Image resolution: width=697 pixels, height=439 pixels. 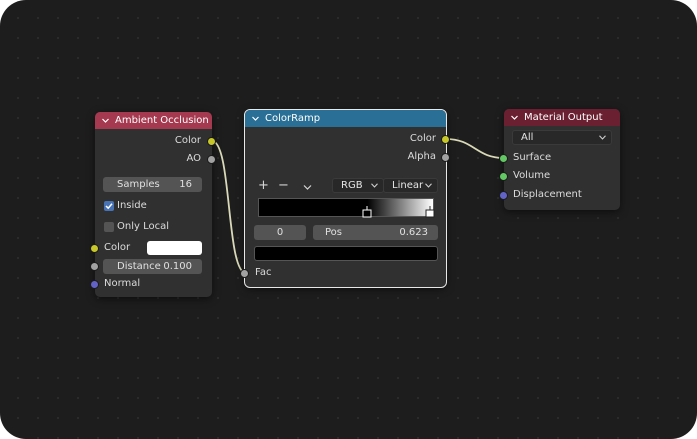 What do you see at coordinates (422, 138) in the screenshot?
I see `ramp-output-color-label: Color` at bounding box center [422, 138].